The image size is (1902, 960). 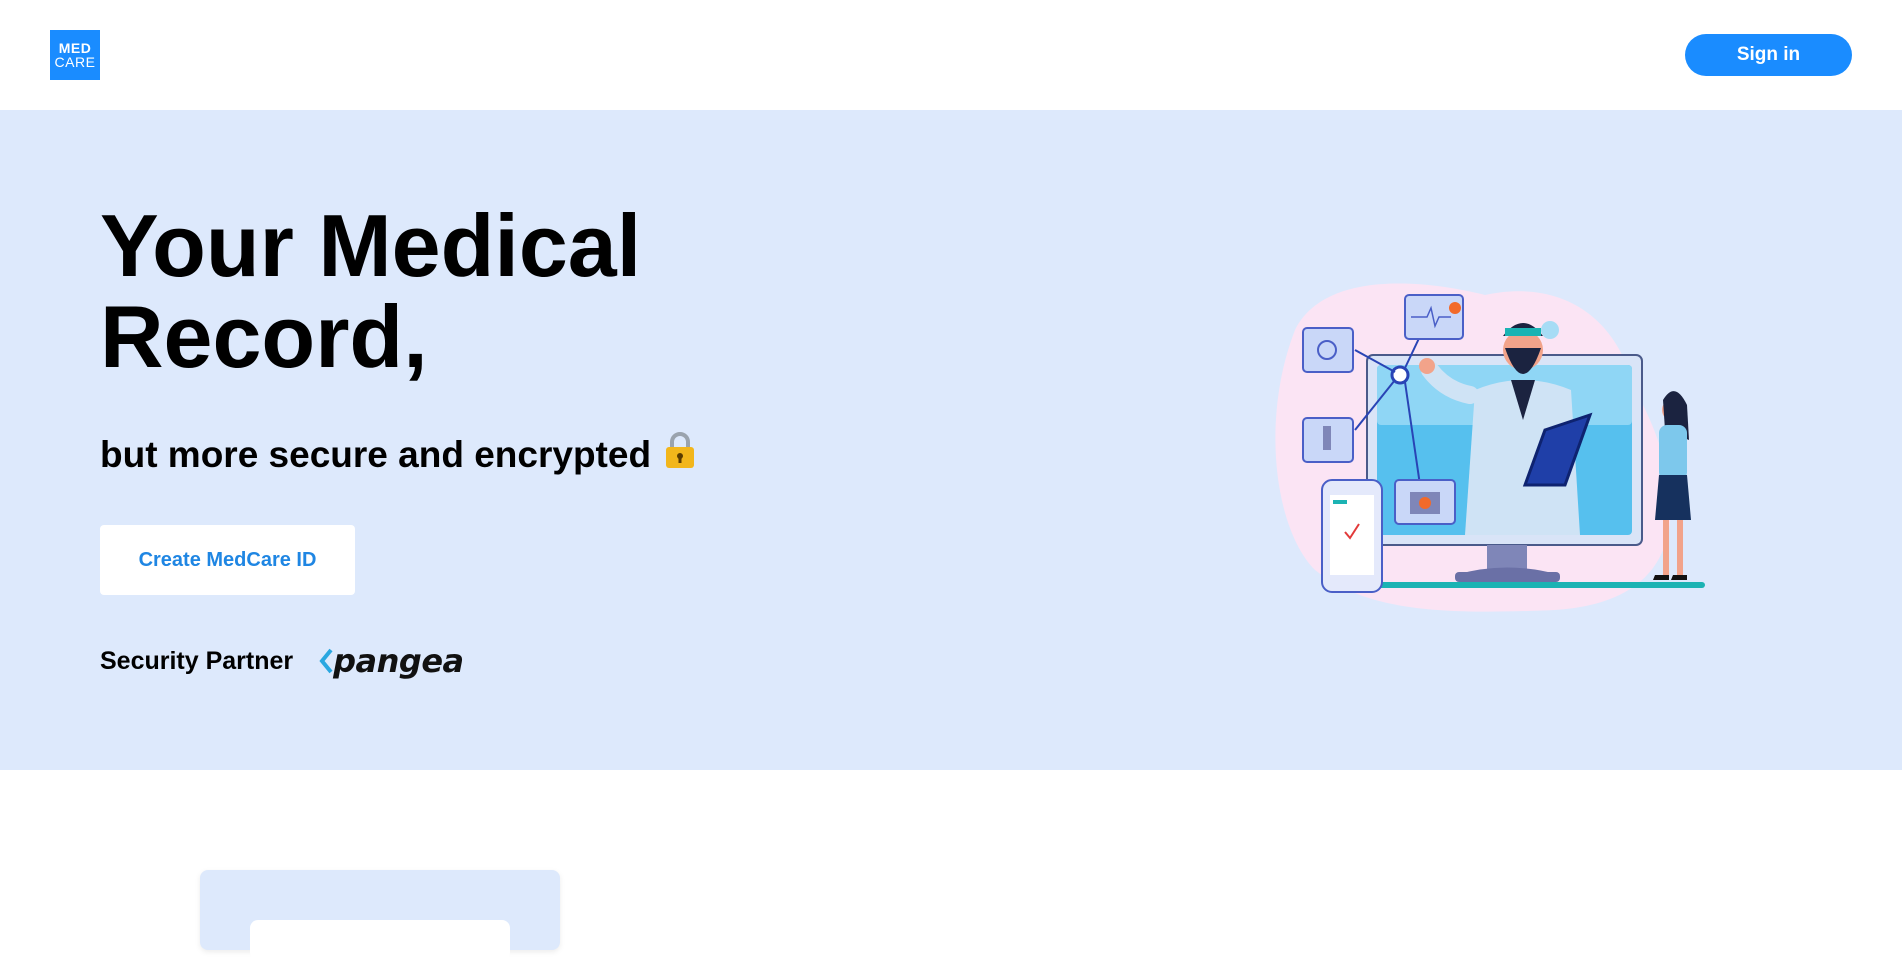 What do you see at coordinates (951, 55) in the screenshot?
I see `top-navigation-bar: MED CARE Sign in` at bounding box center [951, 55].